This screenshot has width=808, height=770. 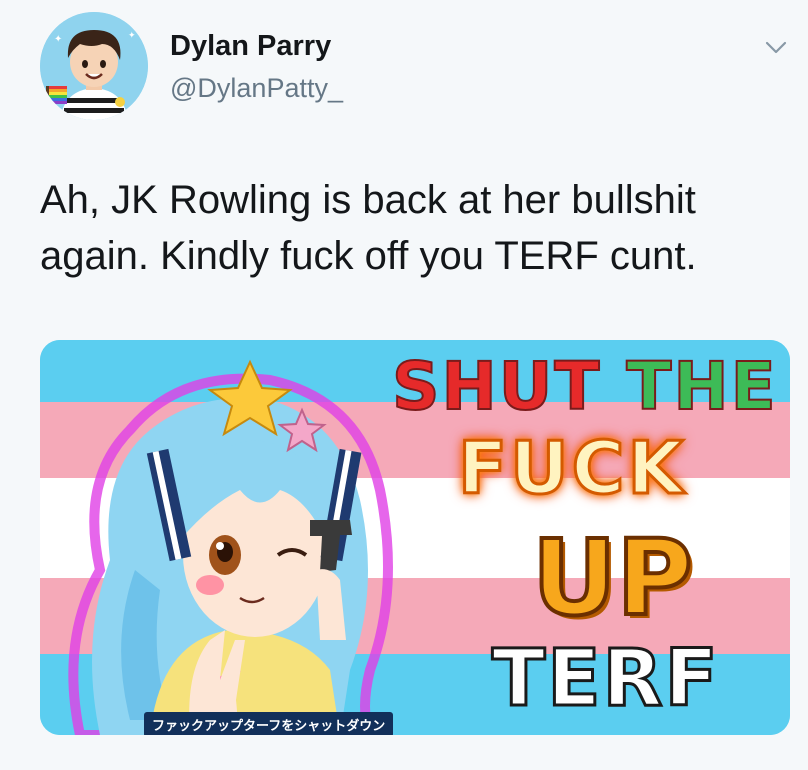 I want to click on media-word-shut: SHUT, so click(x=496, y=386).